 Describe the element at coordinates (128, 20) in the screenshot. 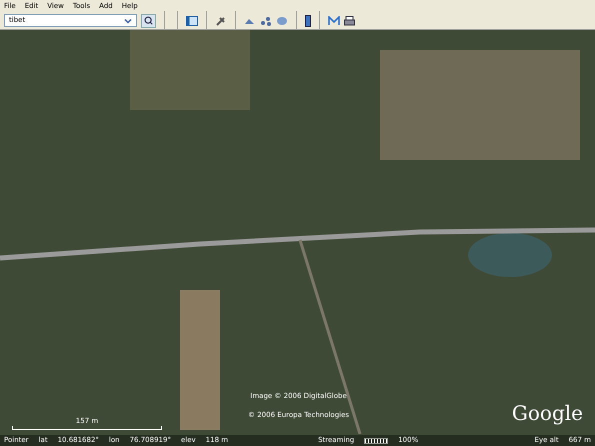

I see `dropdown-caret-icon` at that location.